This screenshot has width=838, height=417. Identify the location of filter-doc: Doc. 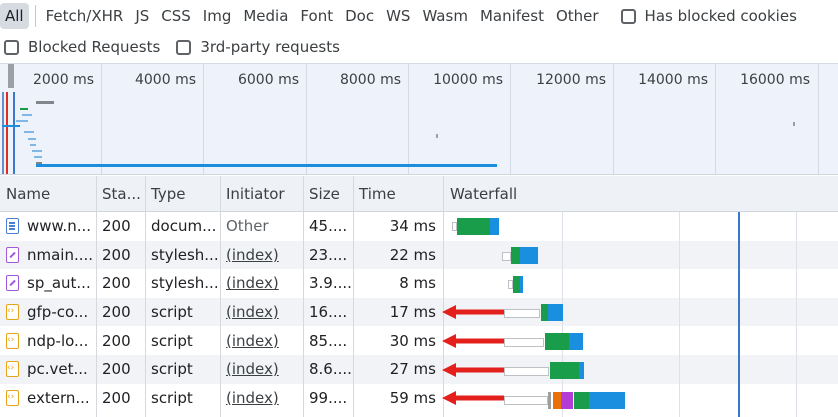
(359, 16).